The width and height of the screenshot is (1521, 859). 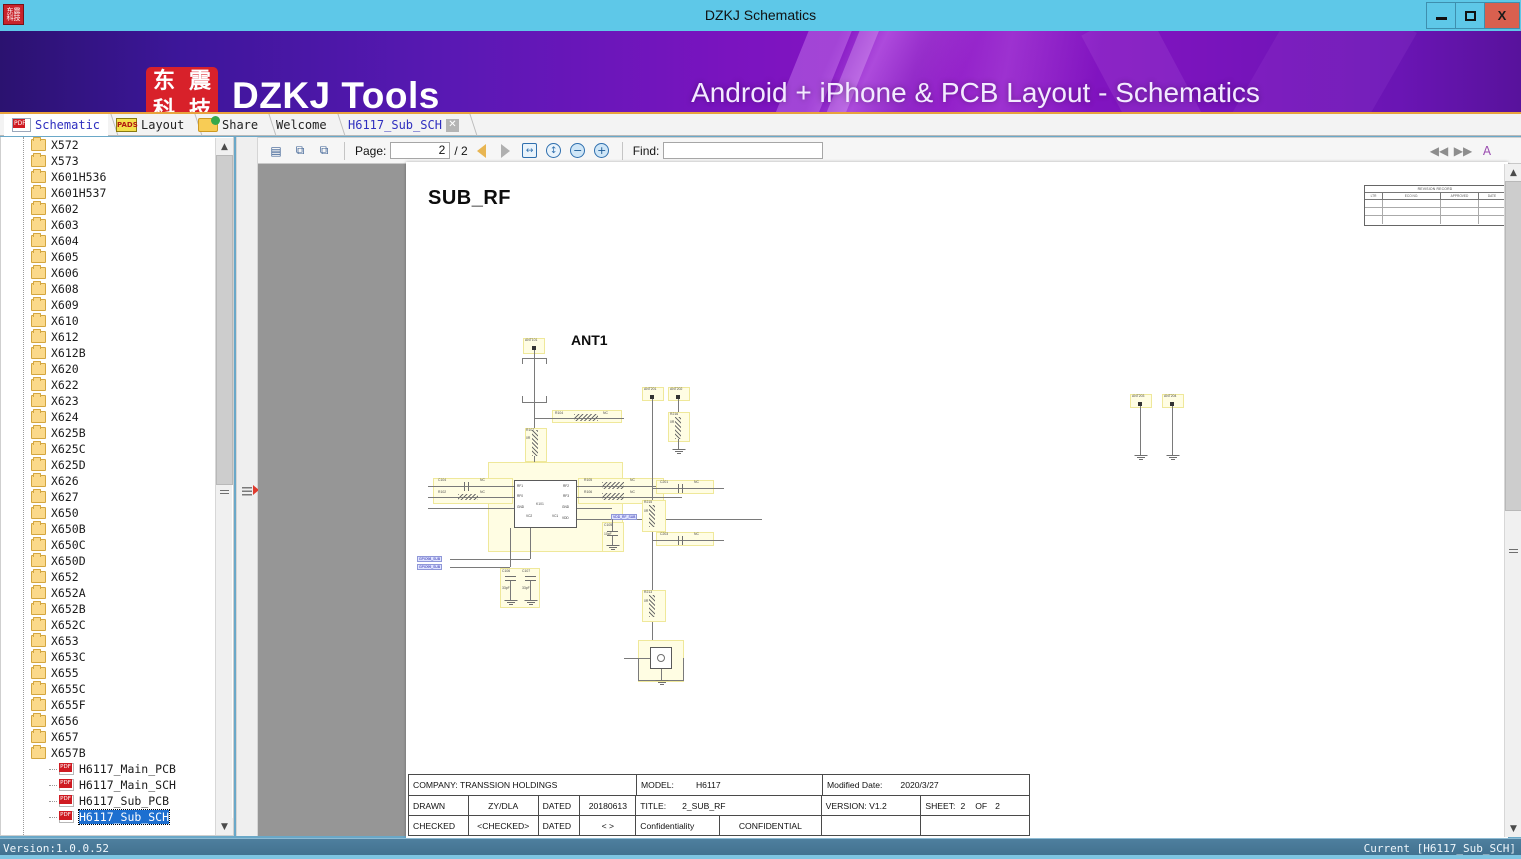 What do you see at coordinates (224, 146) in the screenshot?
I see `tree-scroll-up-icon: ▲` at bounding box center [224, 146].